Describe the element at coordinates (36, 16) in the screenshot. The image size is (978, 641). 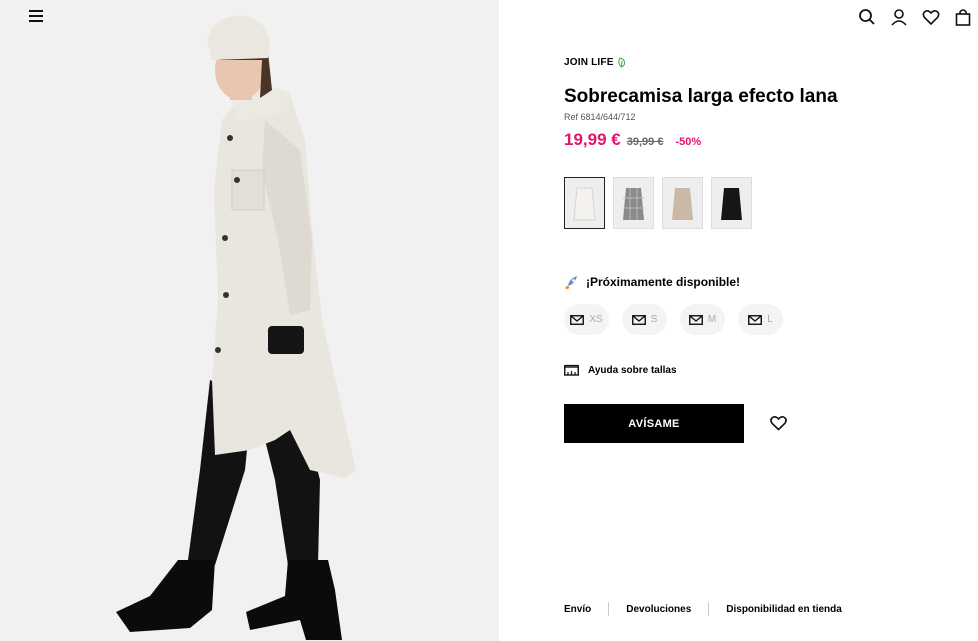
I see `hamburger-menu-icon` at that location.